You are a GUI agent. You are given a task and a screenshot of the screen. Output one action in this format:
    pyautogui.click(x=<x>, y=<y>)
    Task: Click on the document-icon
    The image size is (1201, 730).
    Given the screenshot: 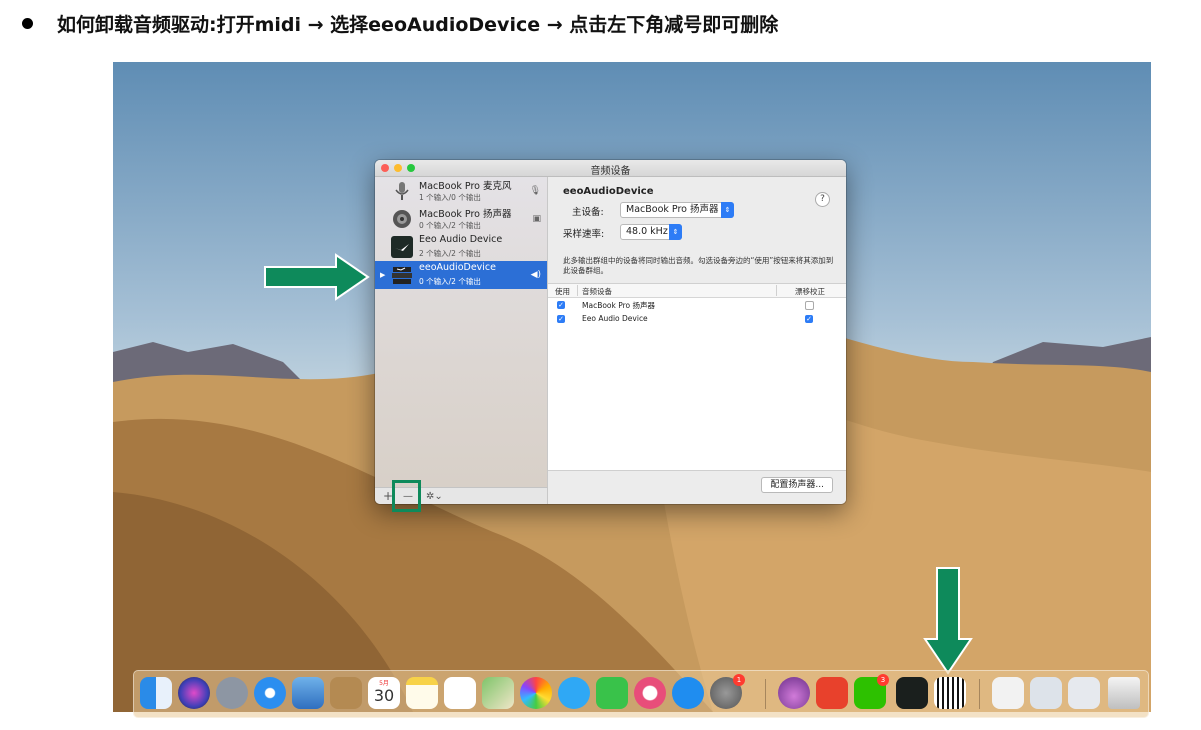 What is the action you would take?
    pyautogui.click(x=1008, y=693)
    